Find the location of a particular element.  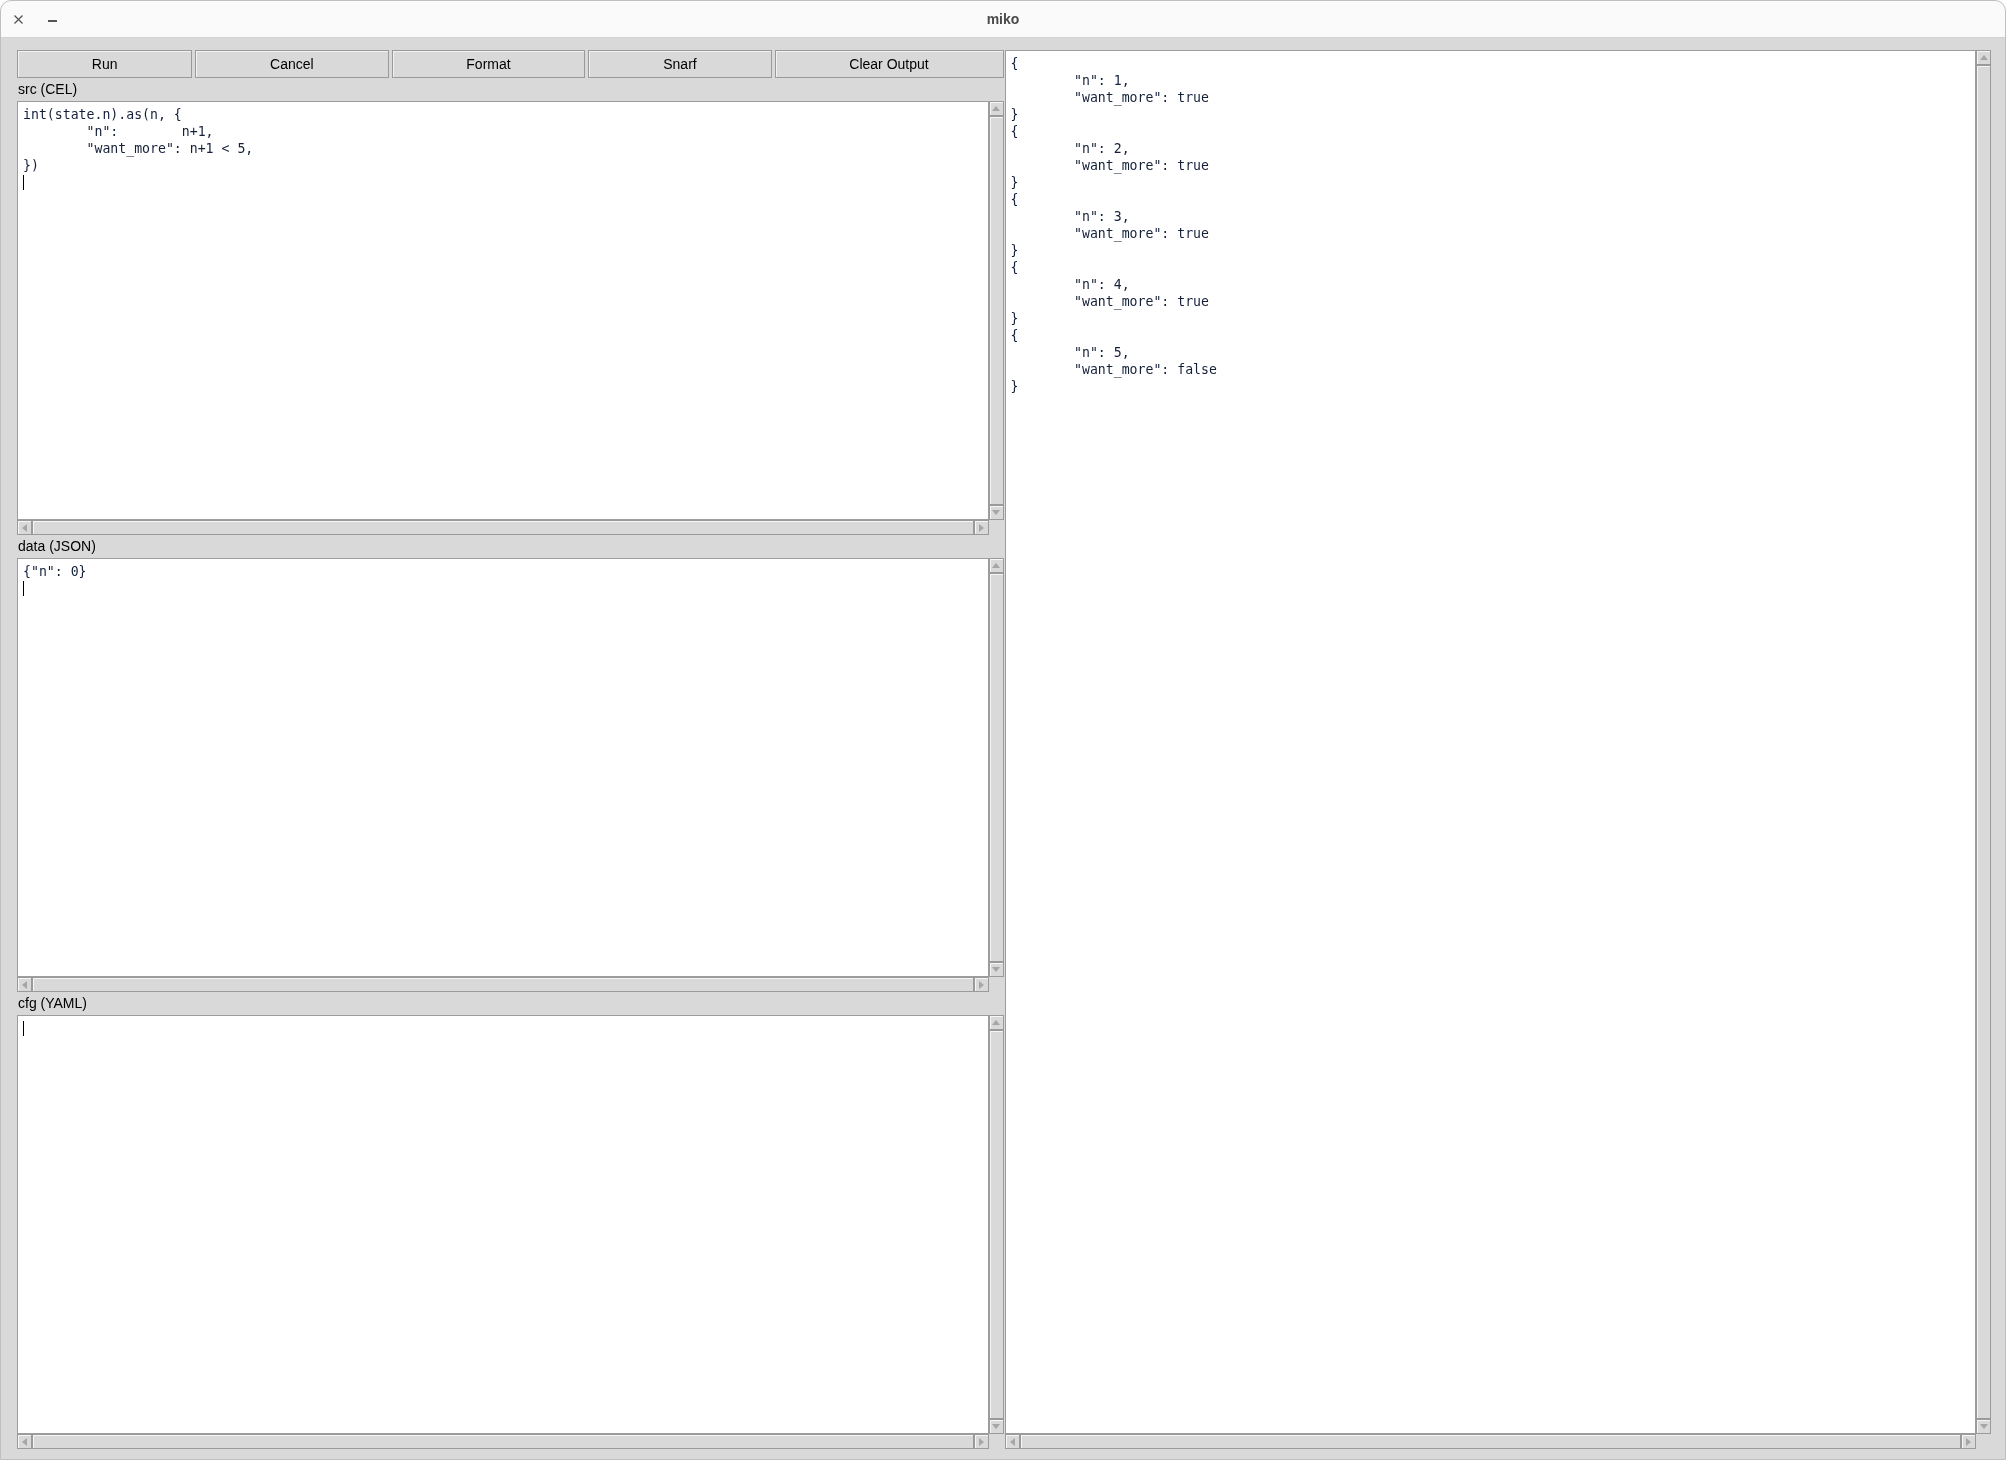

scroll-right-button is located at coordinates (1968, 1441).